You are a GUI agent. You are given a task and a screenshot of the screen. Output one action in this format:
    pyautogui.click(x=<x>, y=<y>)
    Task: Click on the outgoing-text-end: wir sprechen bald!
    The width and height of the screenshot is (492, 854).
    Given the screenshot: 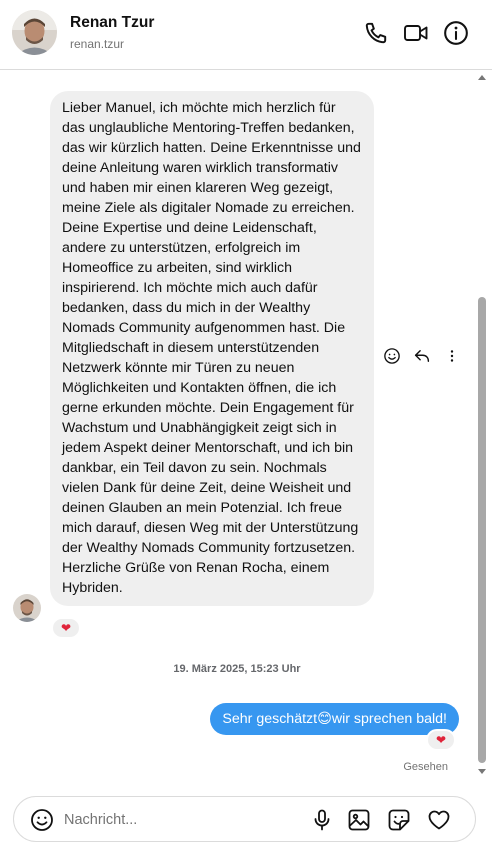 What is the action you would take?
    pyautogui.click(x=389, y=719)
    